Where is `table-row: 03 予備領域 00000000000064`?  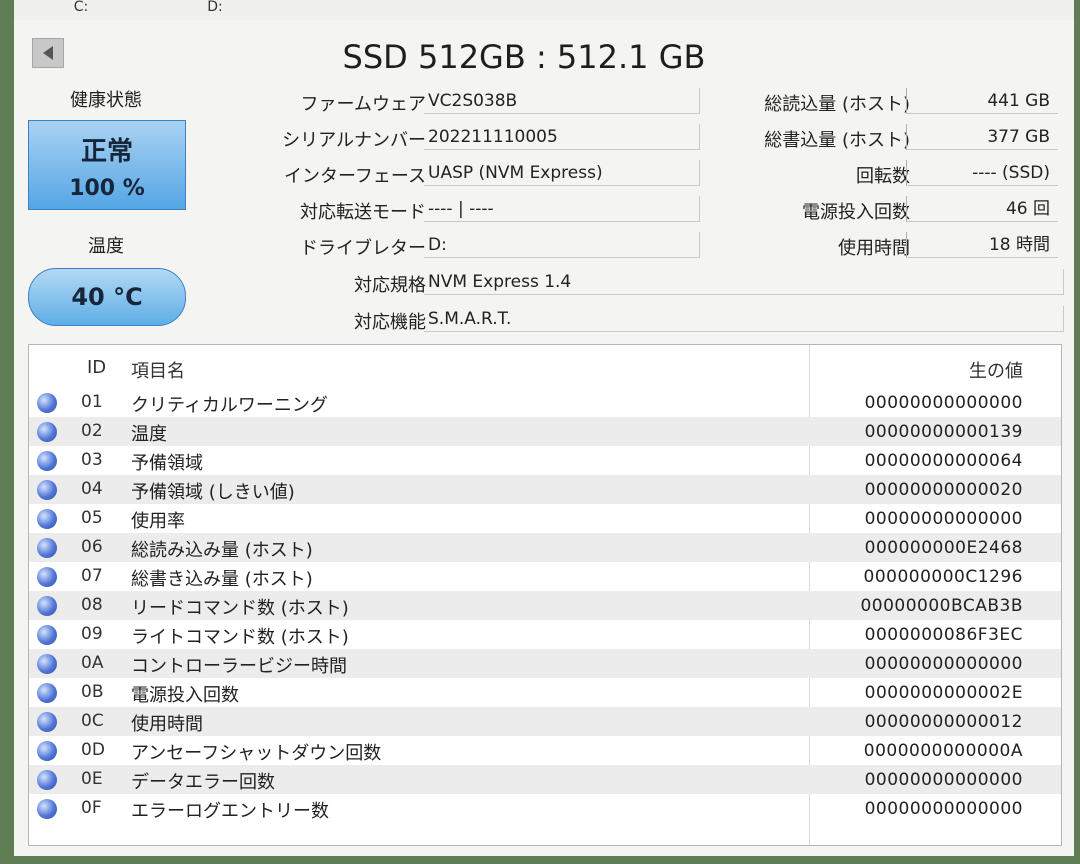 table-row: 03 予備領域 00000000000064 is located at coordinates (545, 460).